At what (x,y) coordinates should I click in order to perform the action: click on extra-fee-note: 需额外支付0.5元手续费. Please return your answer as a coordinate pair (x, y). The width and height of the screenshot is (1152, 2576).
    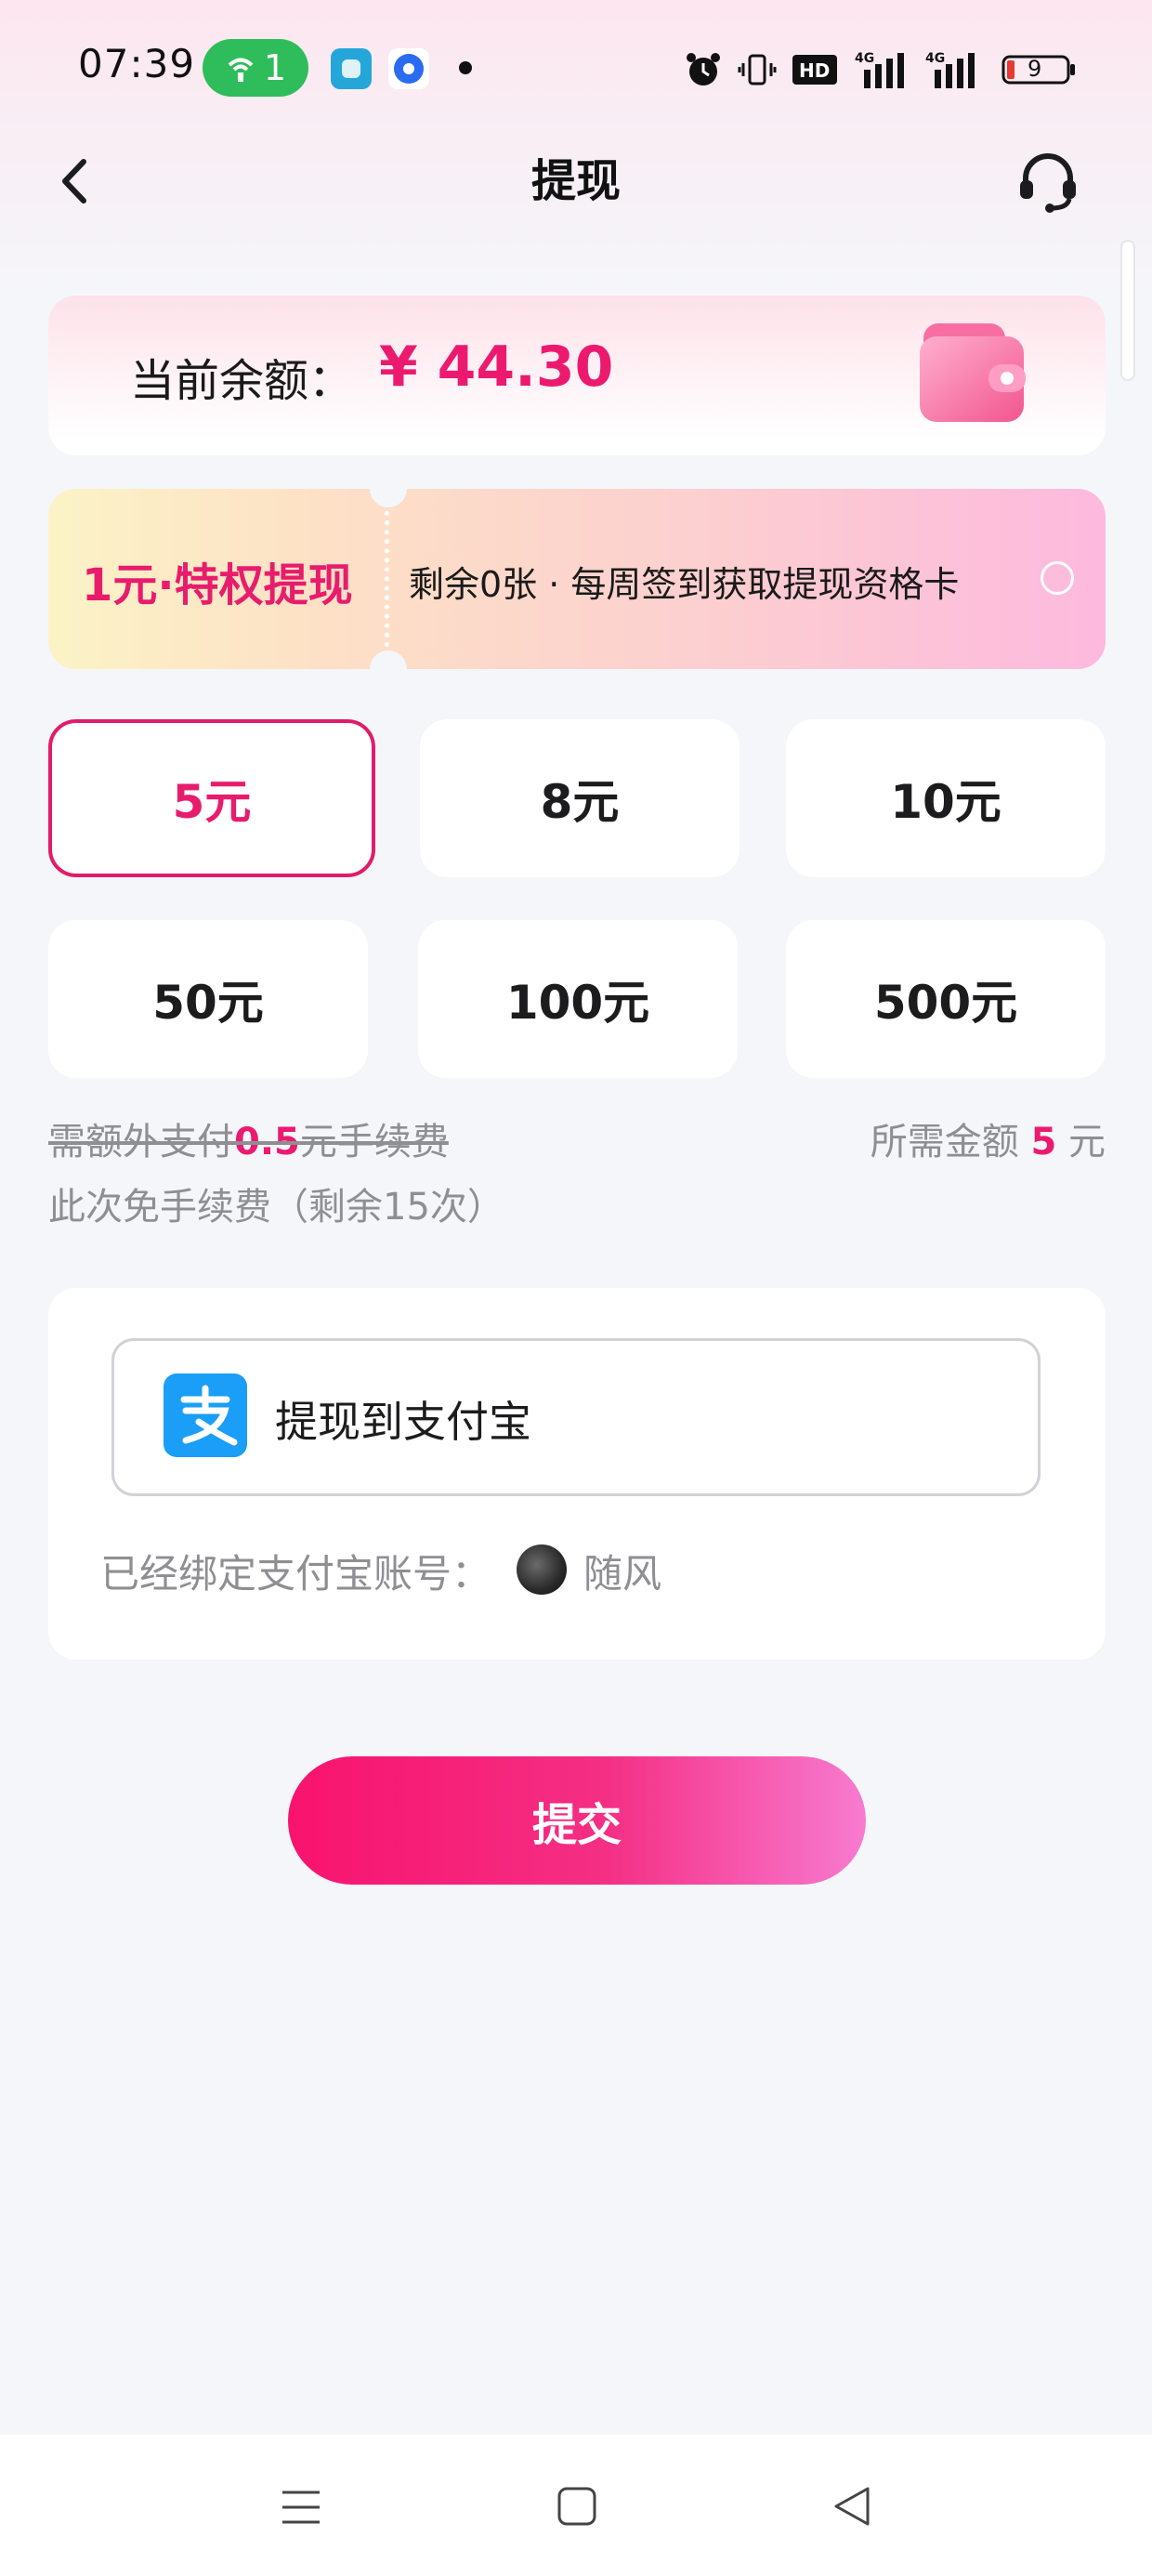
    Looking at the image, I should click on (248, 1142).